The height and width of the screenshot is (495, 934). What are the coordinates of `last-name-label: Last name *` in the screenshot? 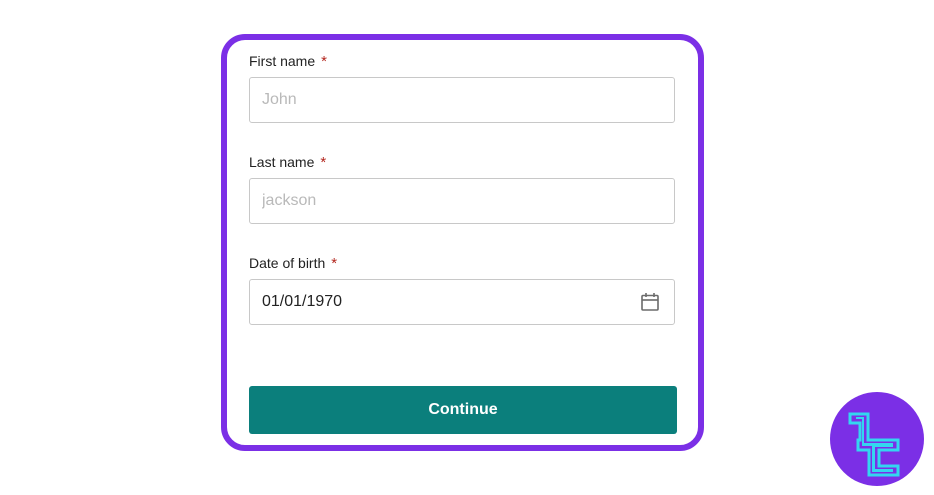 It's located at (287, 162).